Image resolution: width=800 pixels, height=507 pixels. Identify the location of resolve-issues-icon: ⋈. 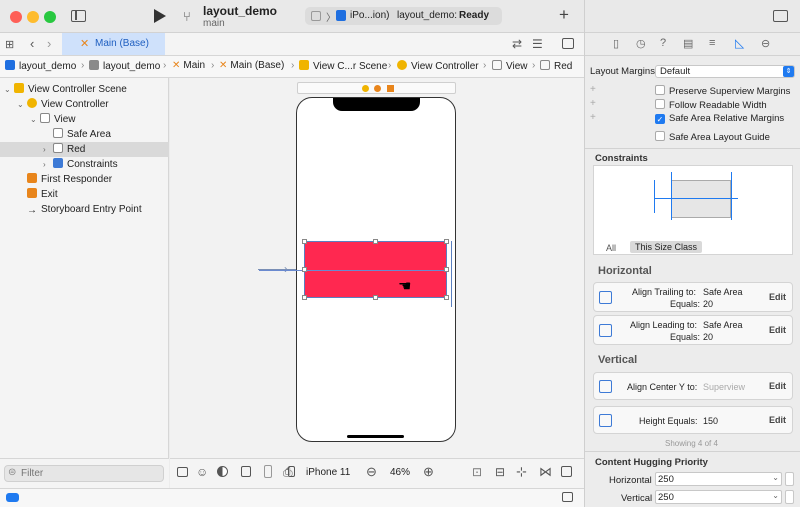
(545, 472).